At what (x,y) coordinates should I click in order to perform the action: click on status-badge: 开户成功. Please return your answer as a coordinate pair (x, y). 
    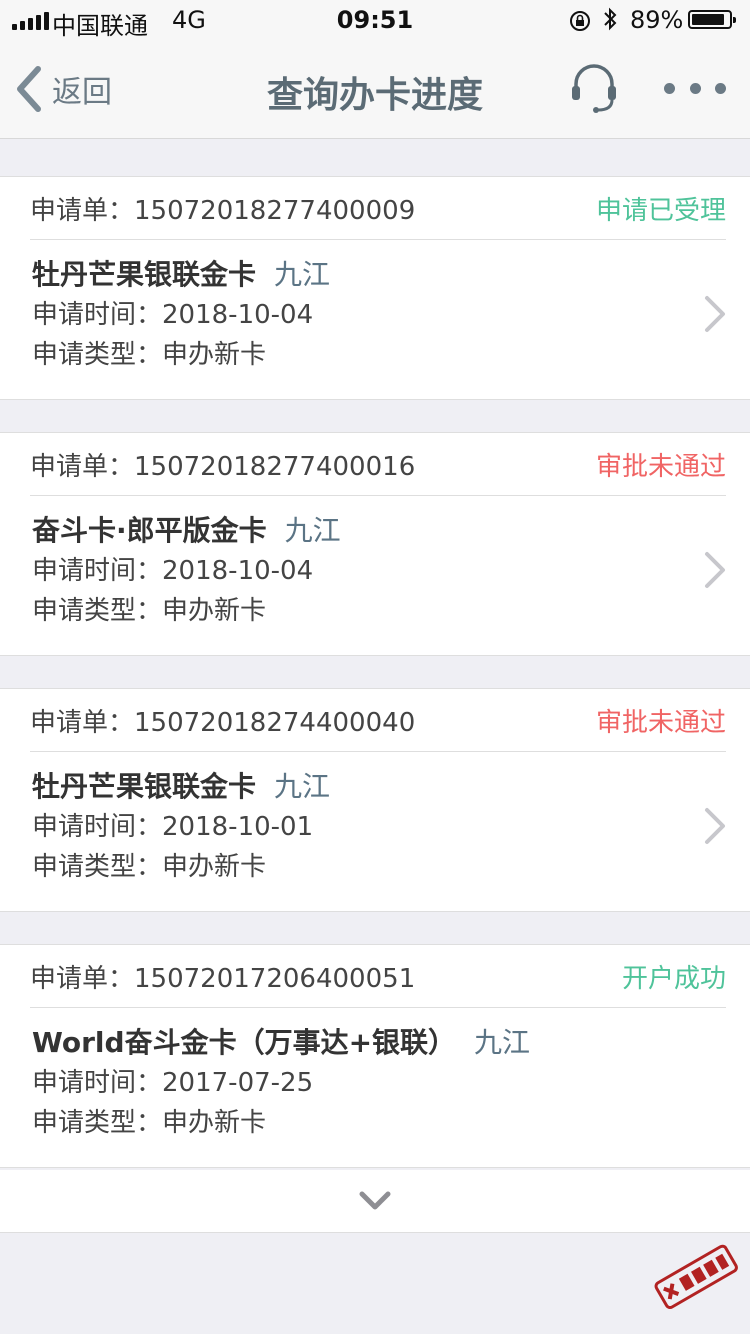
    Looking at the image, I should click on (673, 978).